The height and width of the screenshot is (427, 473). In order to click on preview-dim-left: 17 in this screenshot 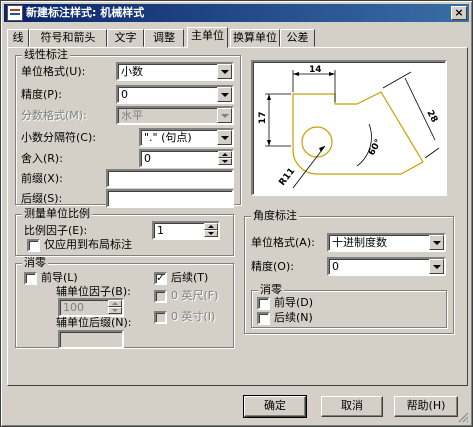, I will do `click(263, 117)`.